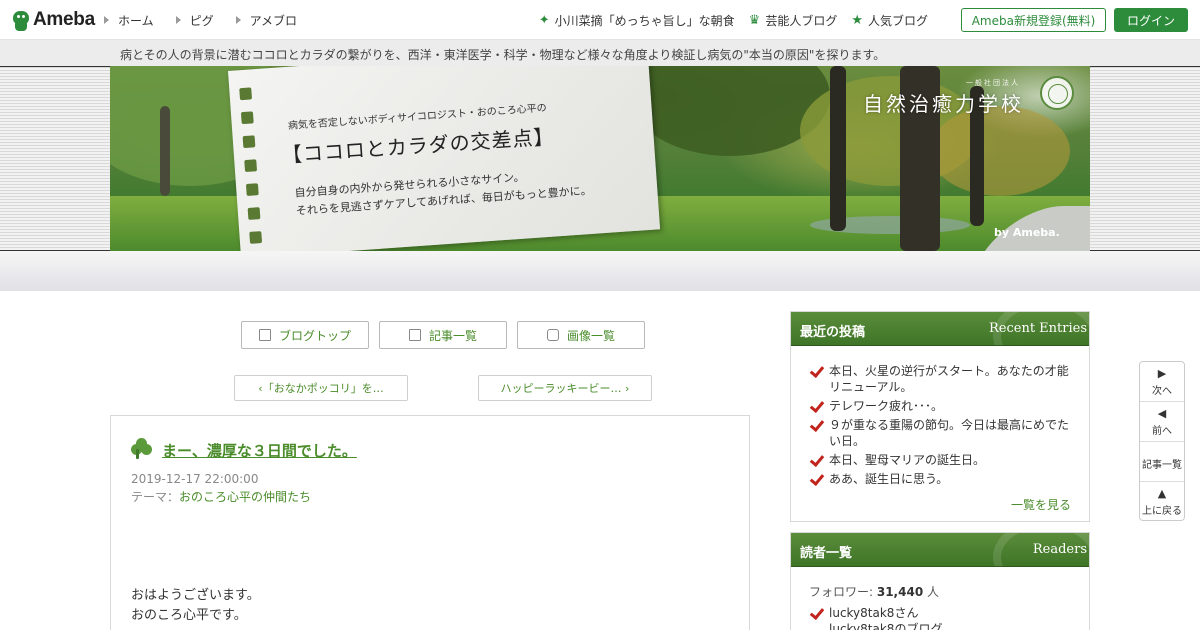 The image size is (1200, 630). What do you see at coordinates (414, 335) in the screenshot?
I see `copy-icon` at bounding box center [414, 335].